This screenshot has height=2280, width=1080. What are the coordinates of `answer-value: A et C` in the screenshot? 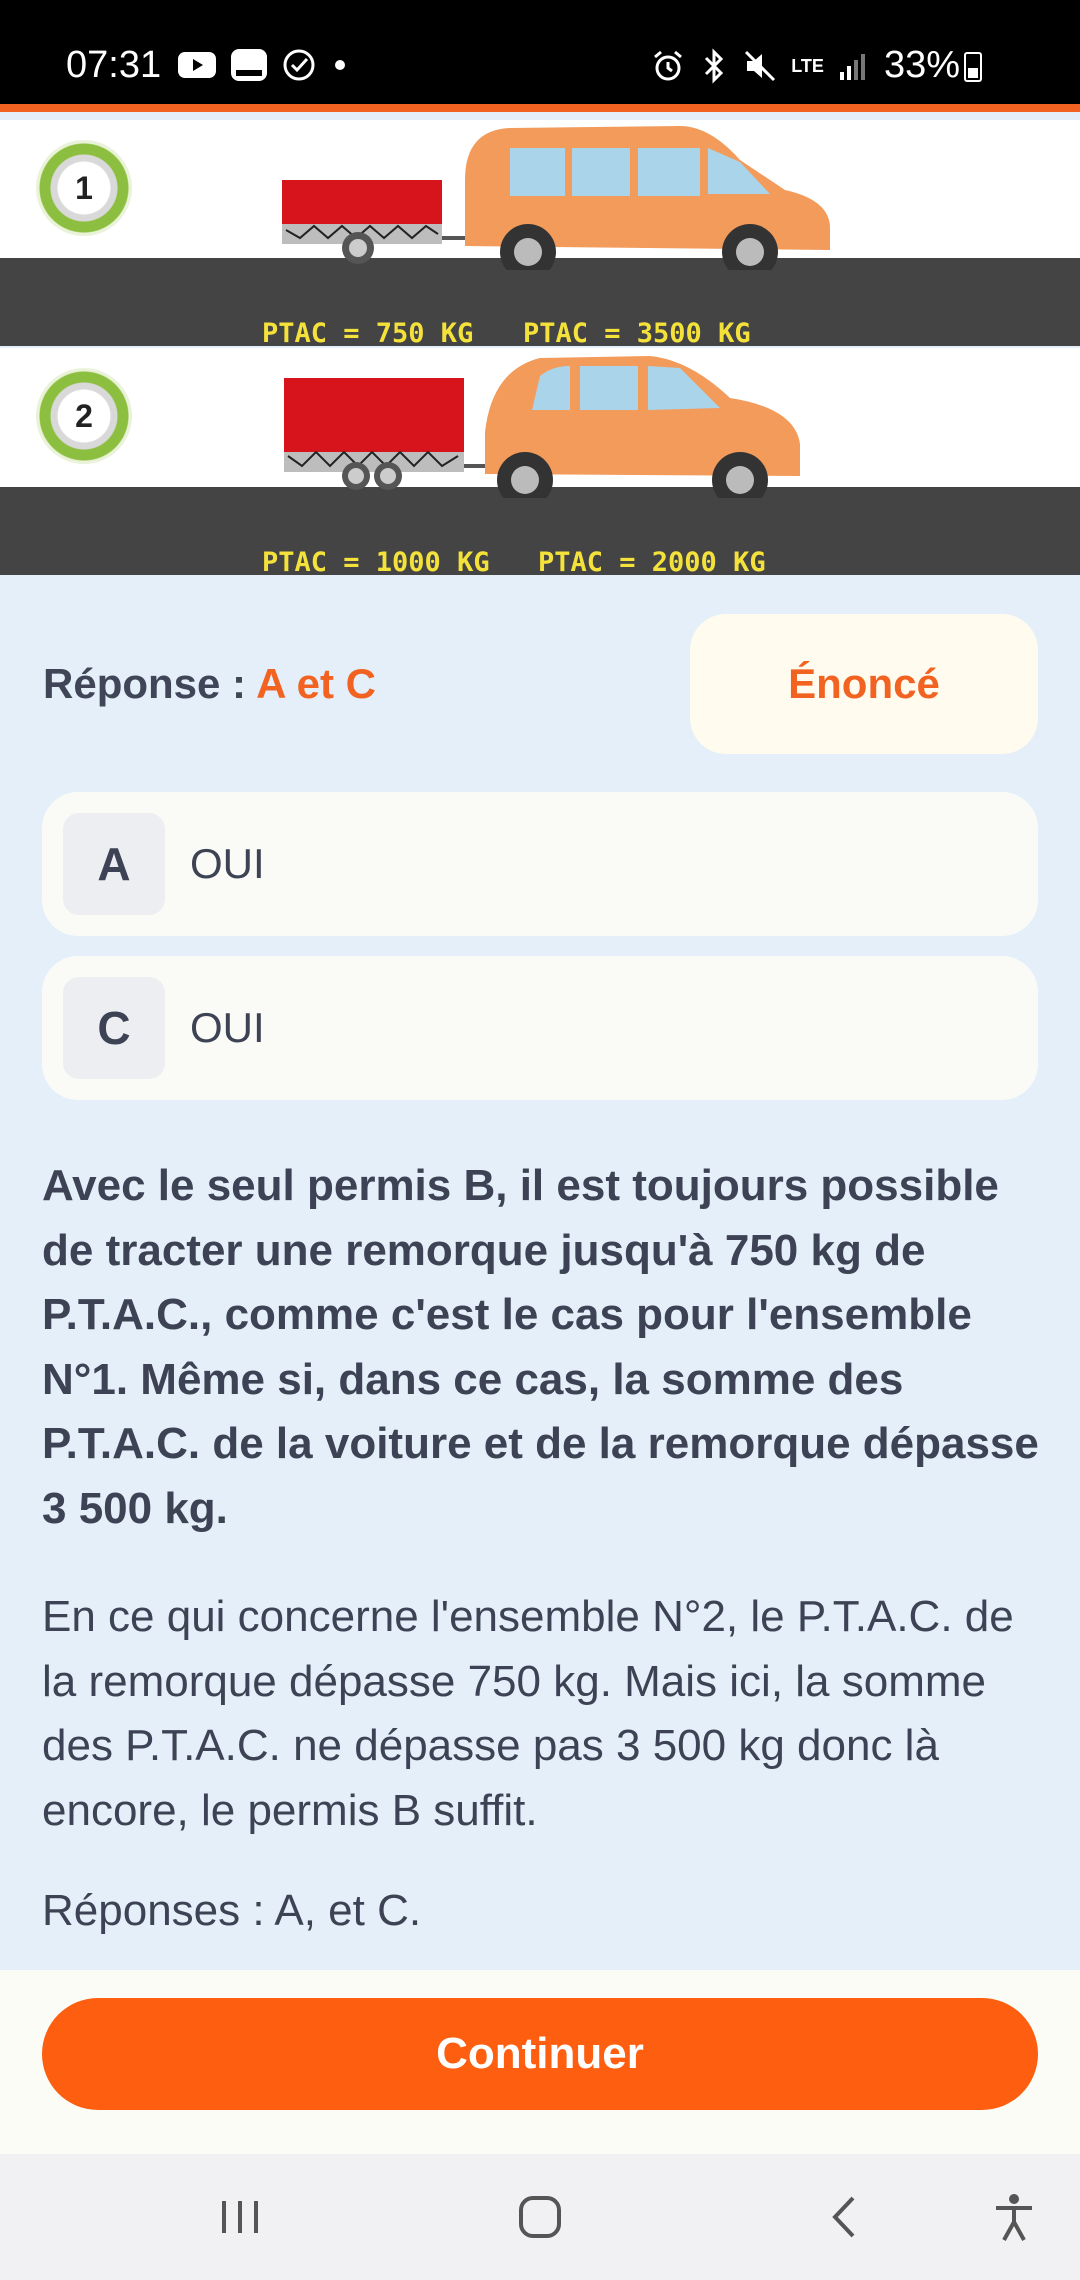 It's located at (316, 683).